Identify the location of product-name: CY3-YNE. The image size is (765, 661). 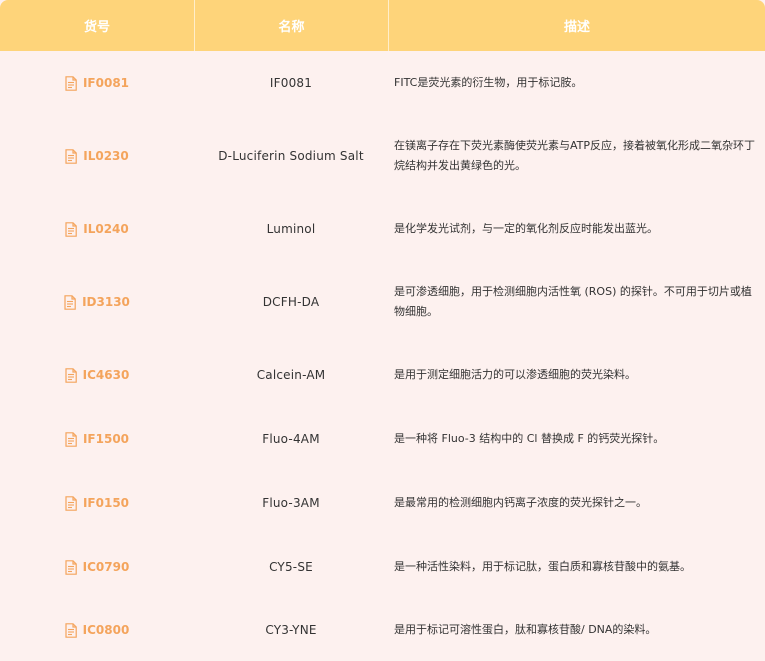
(291, 630).